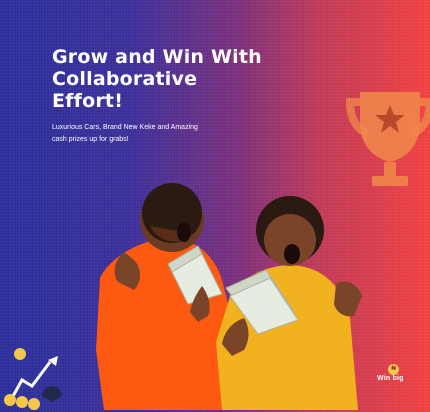 This screenshot has width=430, height=412. I want to click on growth-chart-icon, so click(33, 379).